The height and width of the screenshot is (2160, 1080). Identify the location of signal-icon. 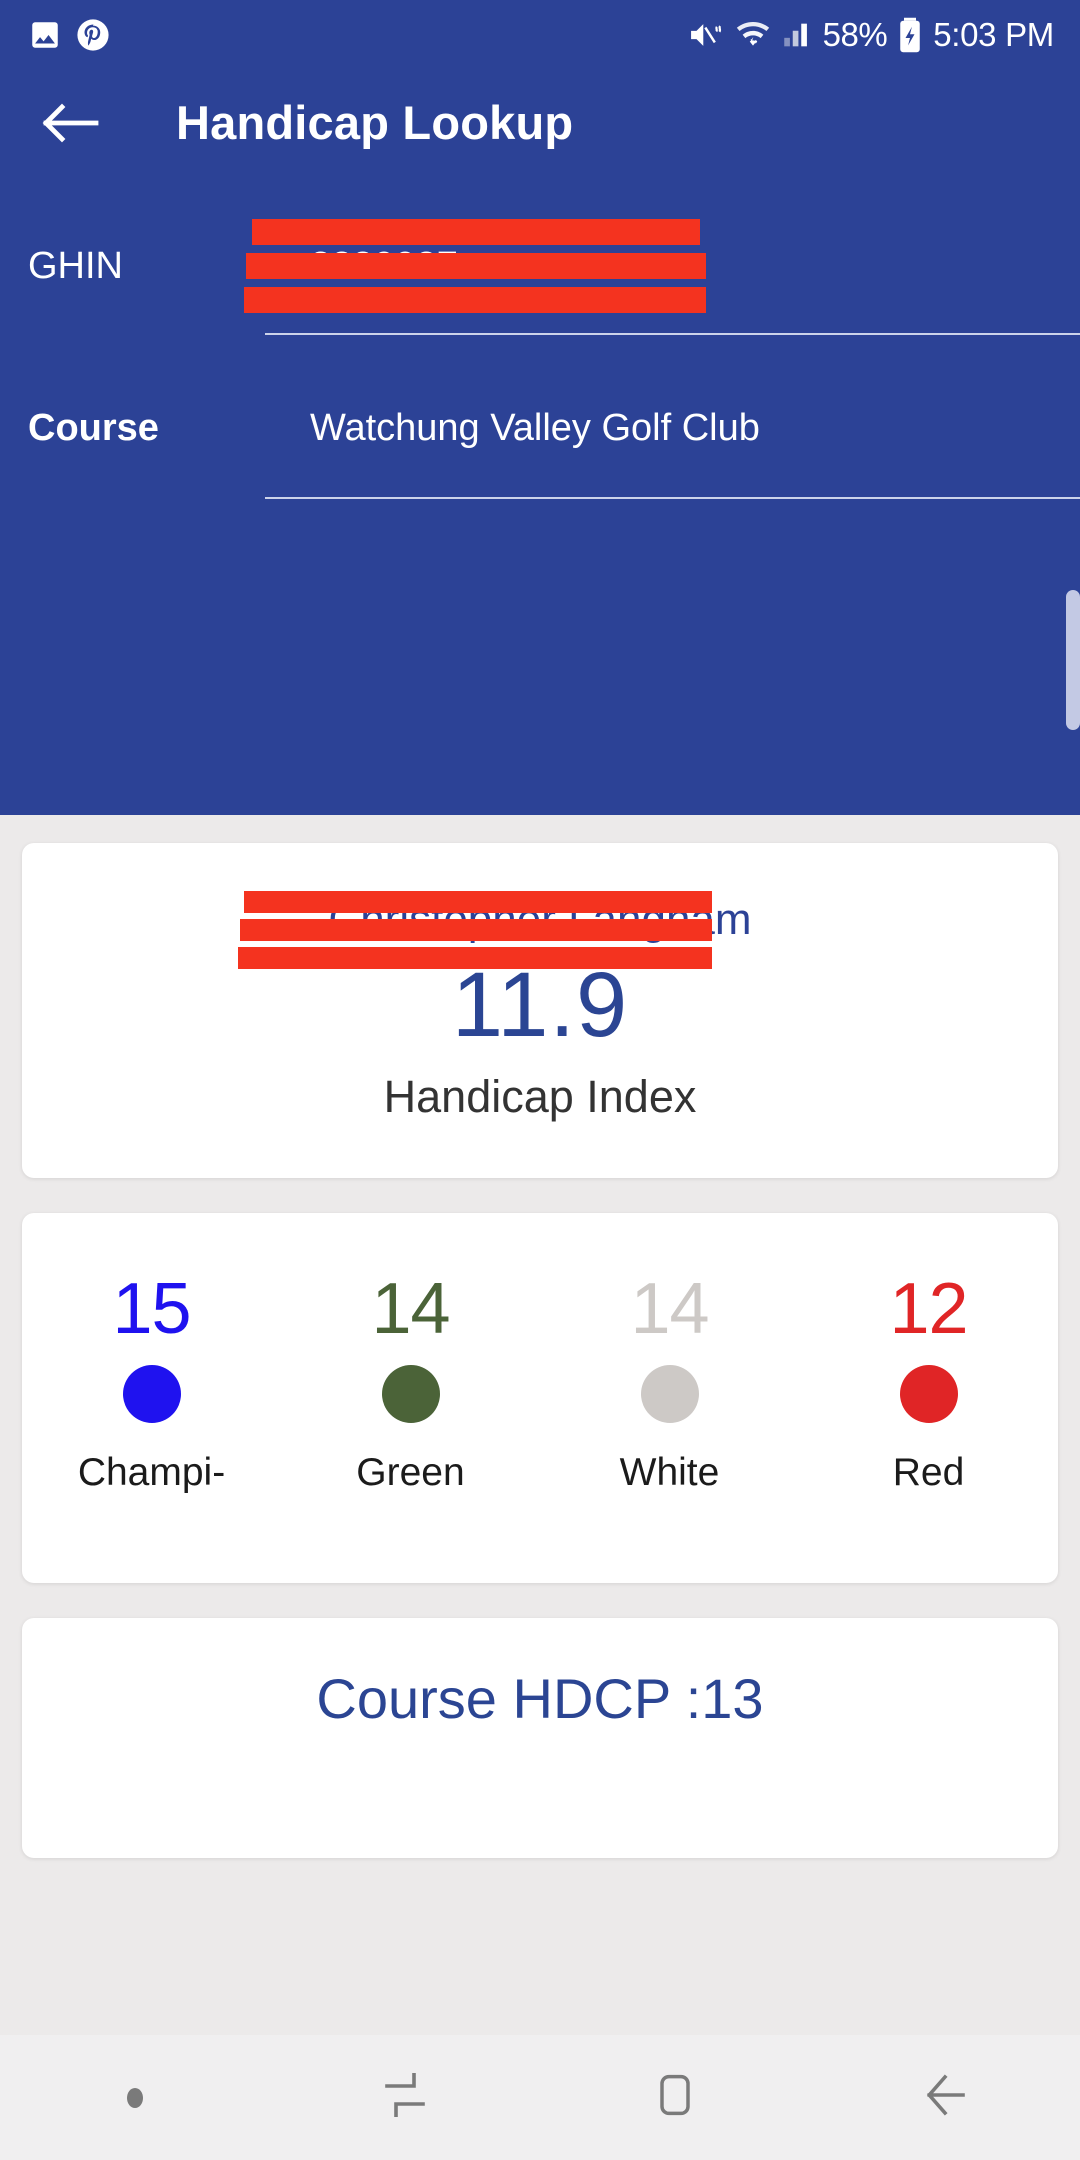
(797, 35).